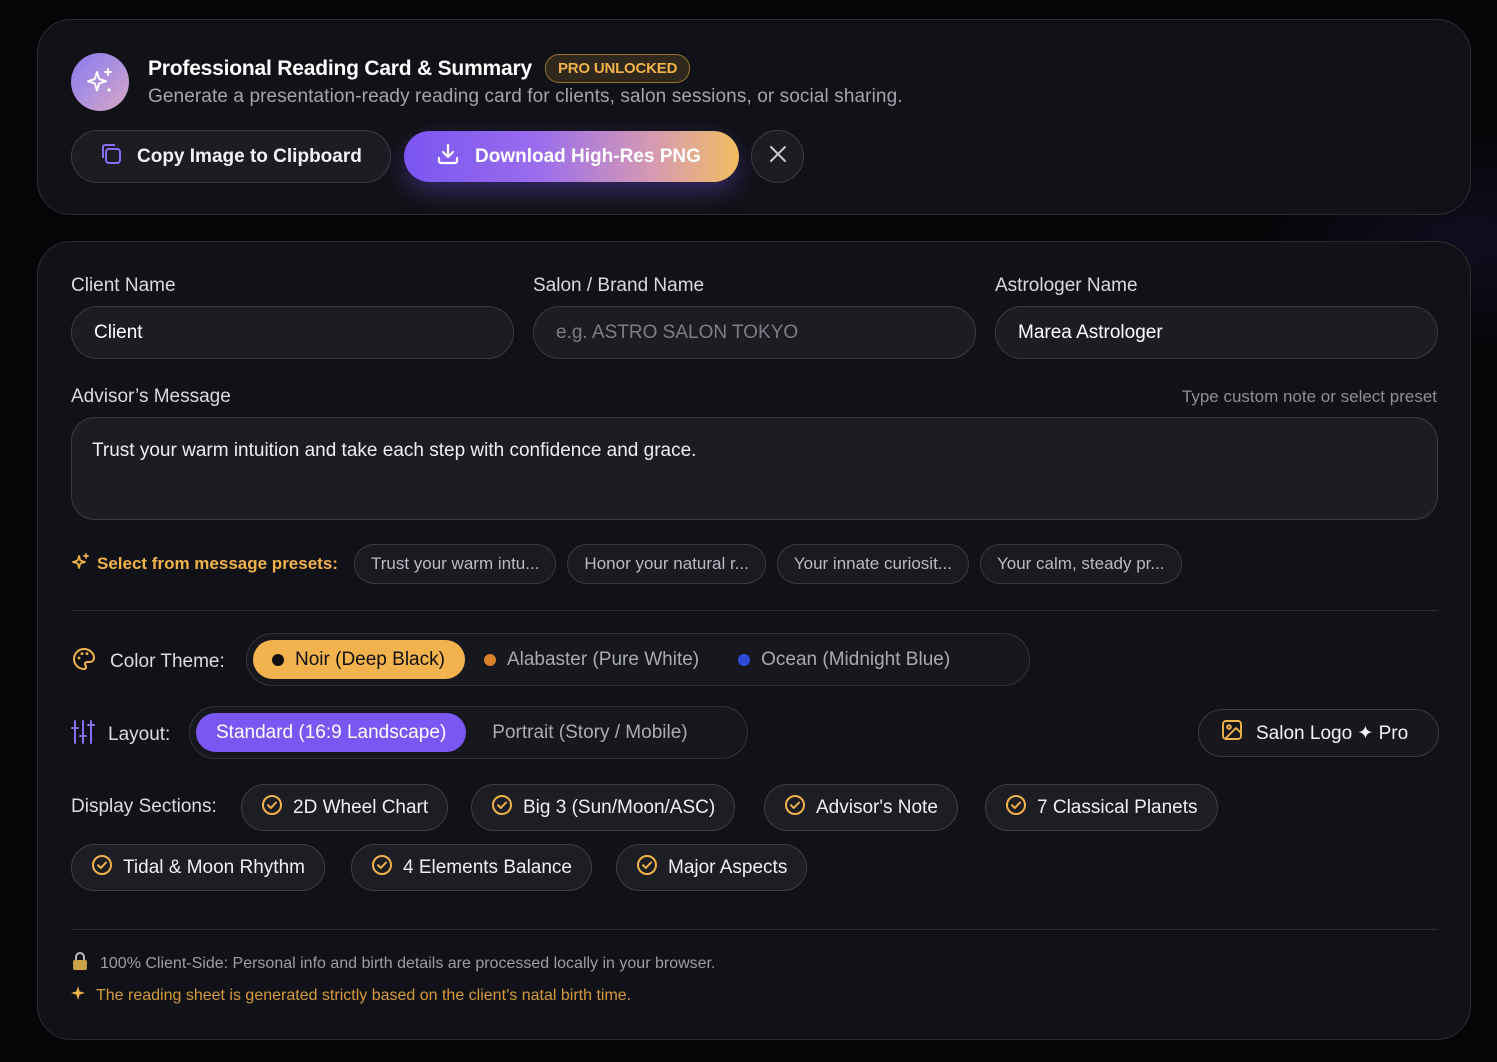 The image size is (1497, 1062). What do you see at coordinates (877, 807) in the screenshot?
I see `section-toggle-label: Advisor's Note` at bounding box center [877, 807].